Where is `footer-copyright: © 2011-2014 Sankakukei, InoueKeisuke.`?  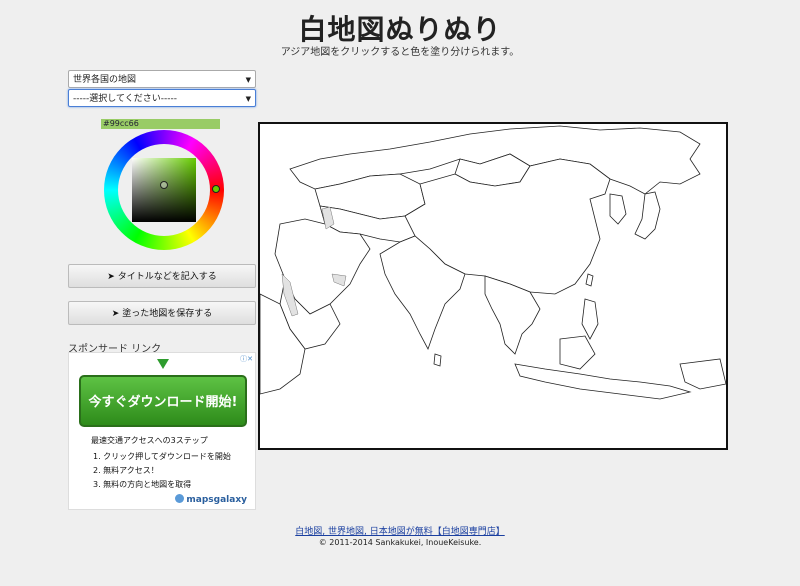
footer-copyright: © 2011-2014 Sankakukei, InoueKeisuke. is located at coordinates (400, 542).